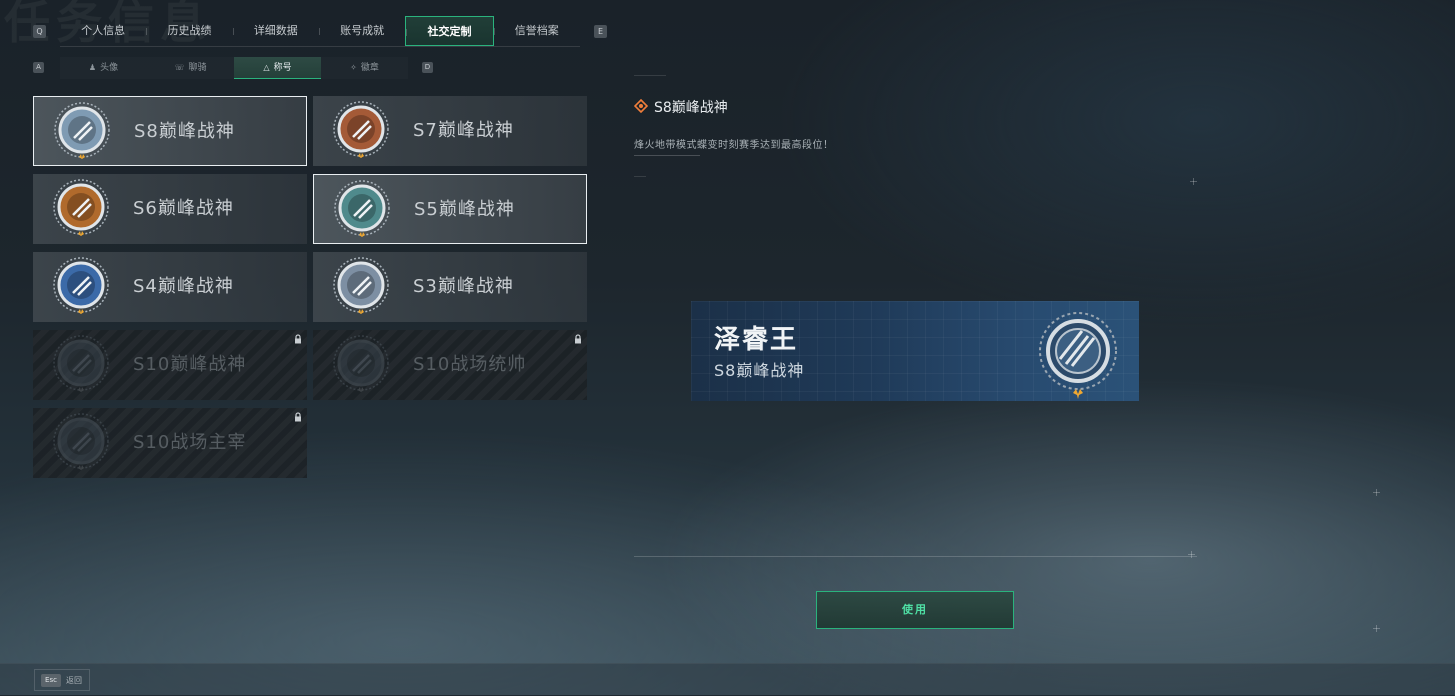 The width and height of the screenshot is (1455, 696). What do you see at coordinates (361, 285) in the screenshot?
I see `s3-emblem-icon` at bounding box center [361, 285].